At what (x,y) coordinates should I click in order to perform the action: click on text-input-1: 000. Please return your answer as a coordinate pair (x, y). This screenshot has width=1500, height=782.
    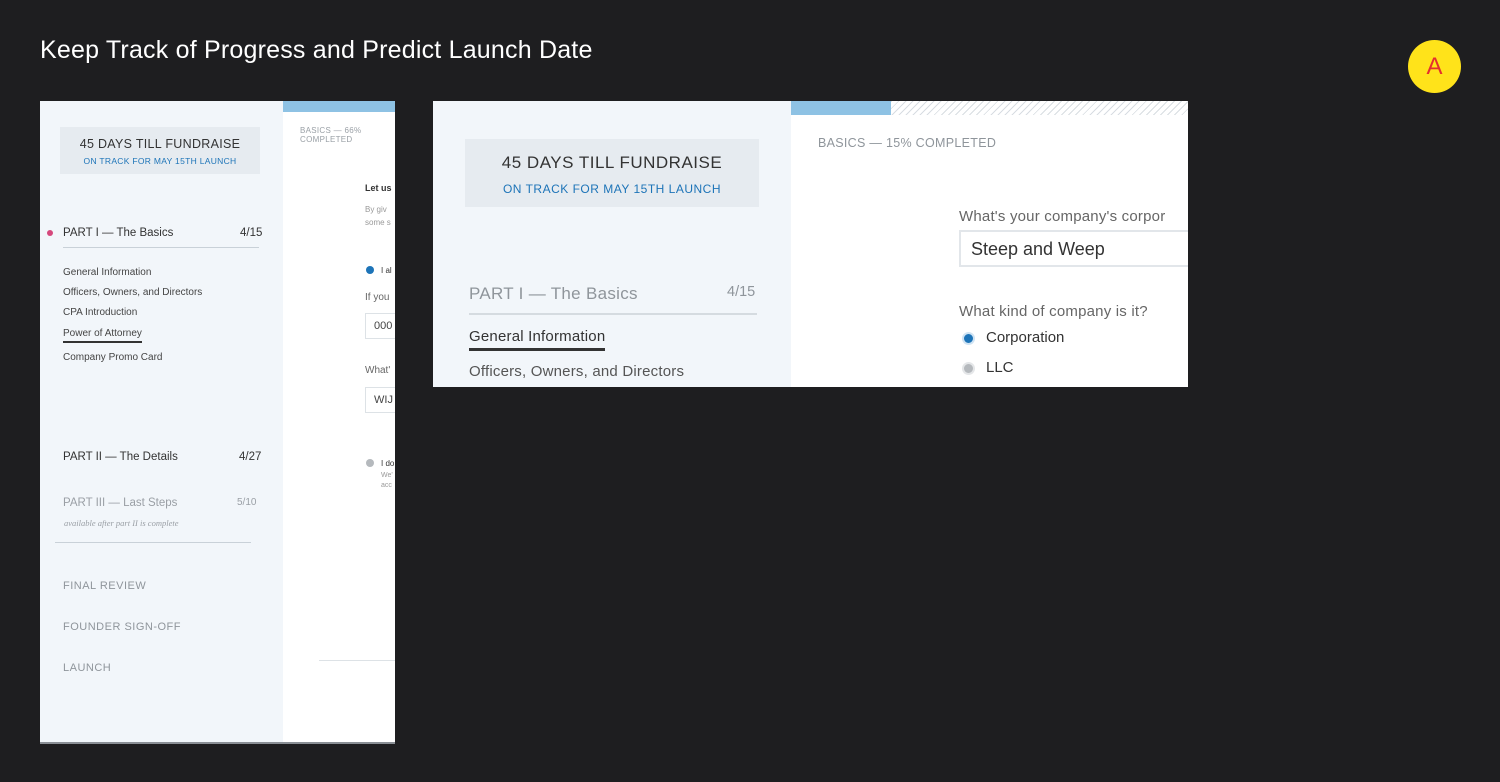
    Looking at the image, I should click on (380, 326).